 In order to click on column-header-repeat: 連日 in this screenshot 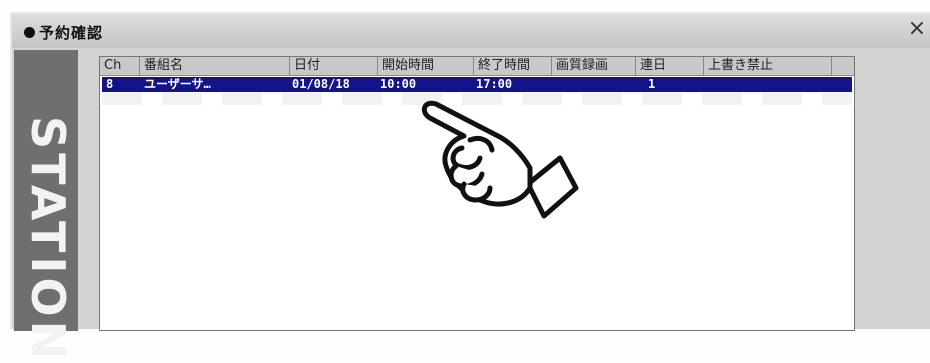, I will do `click(670, 66)`.